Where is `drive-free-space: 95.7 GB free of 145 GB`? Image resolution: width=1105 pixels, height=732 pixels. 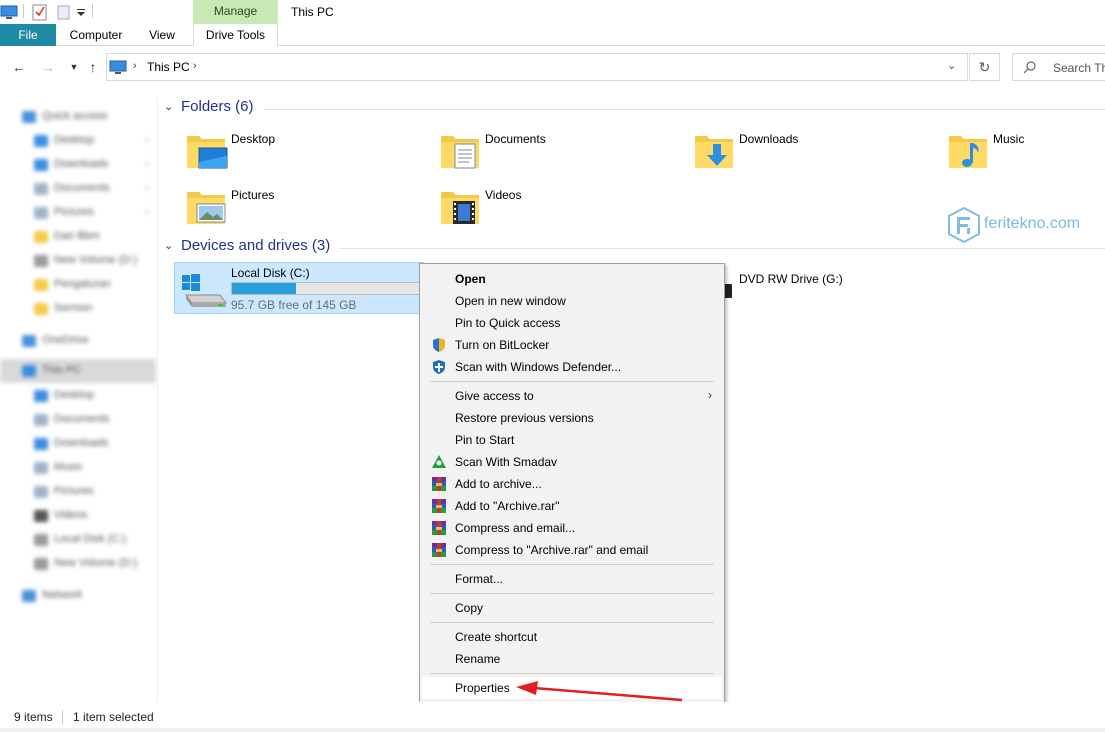
drive-free-space: 95.7 GB free of 145 GB is located at coordinates (294, 305).